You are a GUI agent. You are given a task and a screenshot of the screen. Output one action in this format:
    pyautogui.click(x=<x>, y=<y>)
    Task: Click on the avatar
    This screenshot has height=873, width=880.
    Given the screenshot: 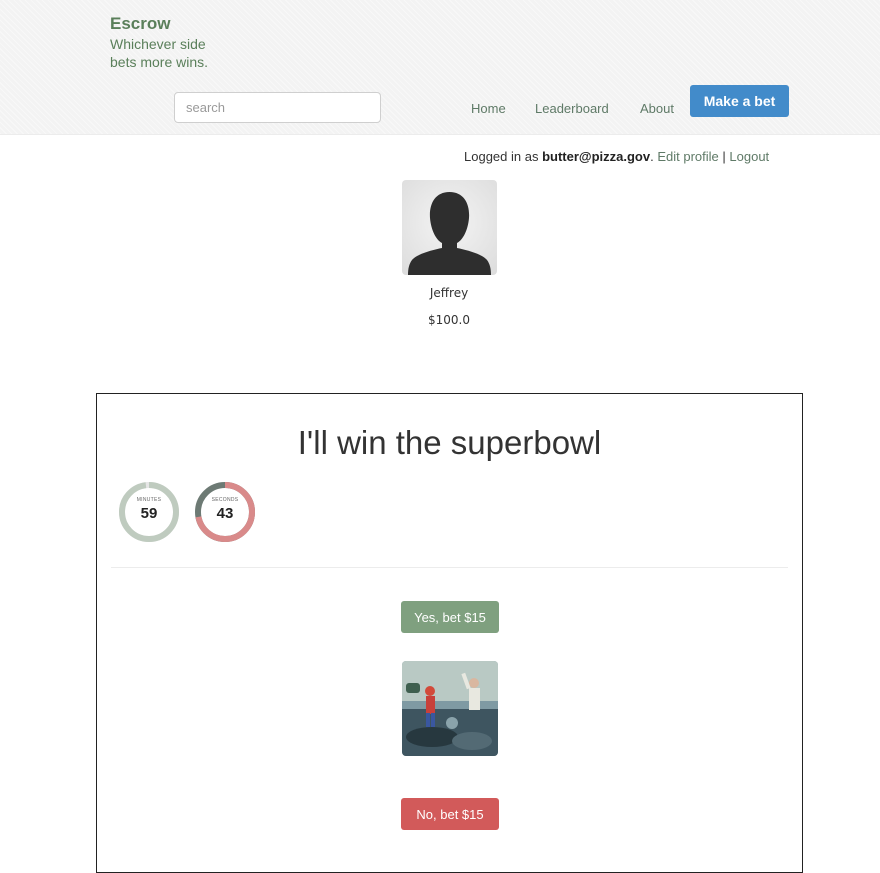 What is the action you would take?
    pyautogui.click(x=449, y=227)
    